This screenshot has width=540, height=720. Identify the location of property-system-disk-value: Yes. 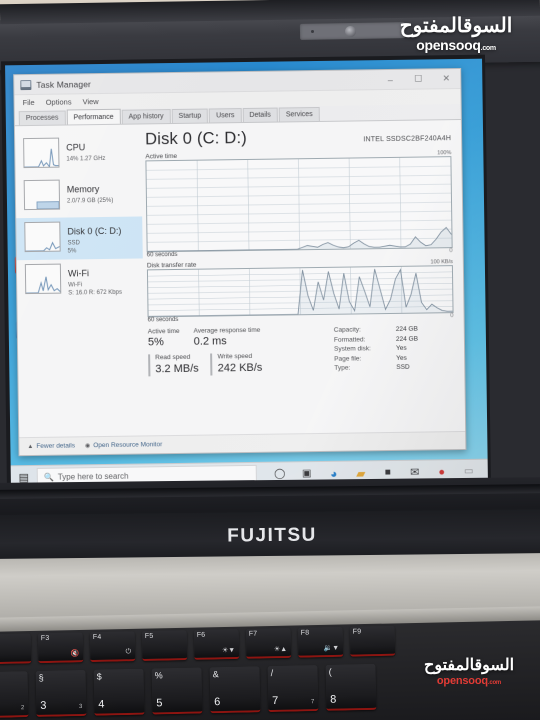
(401, 348).